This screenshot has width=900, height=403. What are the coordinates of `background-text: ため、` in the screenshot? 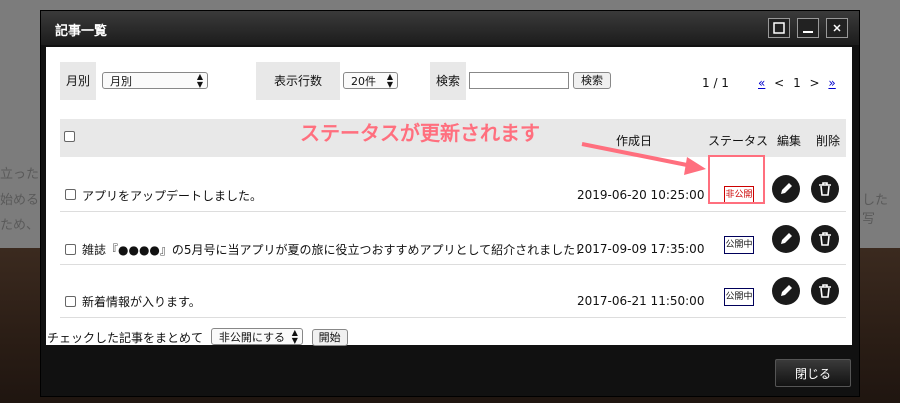 It's located at (20, 225).